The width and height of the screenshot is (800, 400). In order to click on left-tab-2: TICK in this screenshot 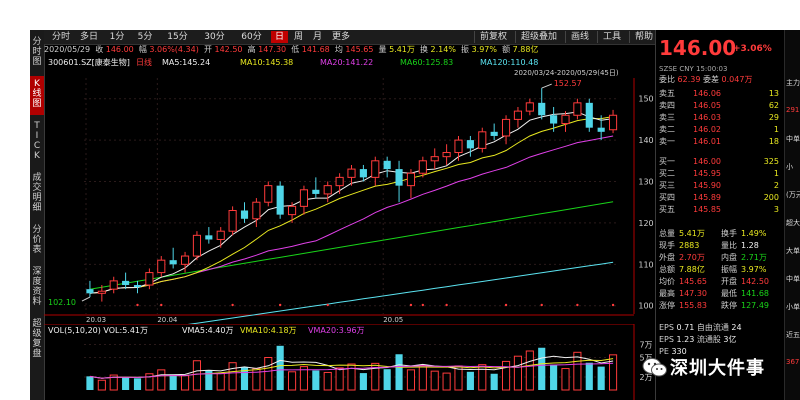, I will do `click(37, 142)`.